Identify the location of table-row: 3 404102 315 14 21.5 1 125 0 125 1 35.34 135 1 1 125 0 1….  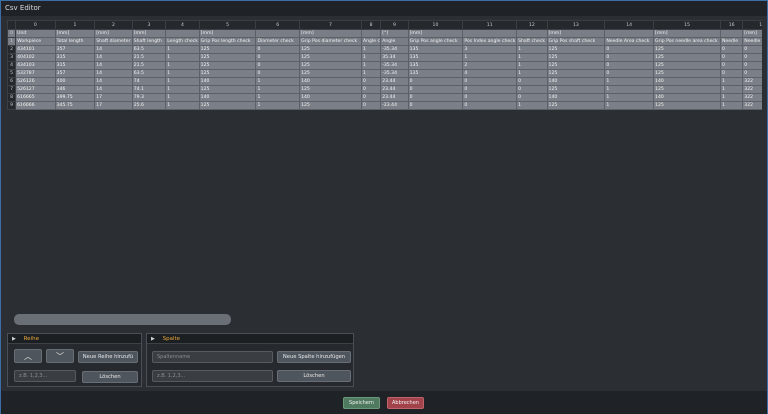
(384, 57).